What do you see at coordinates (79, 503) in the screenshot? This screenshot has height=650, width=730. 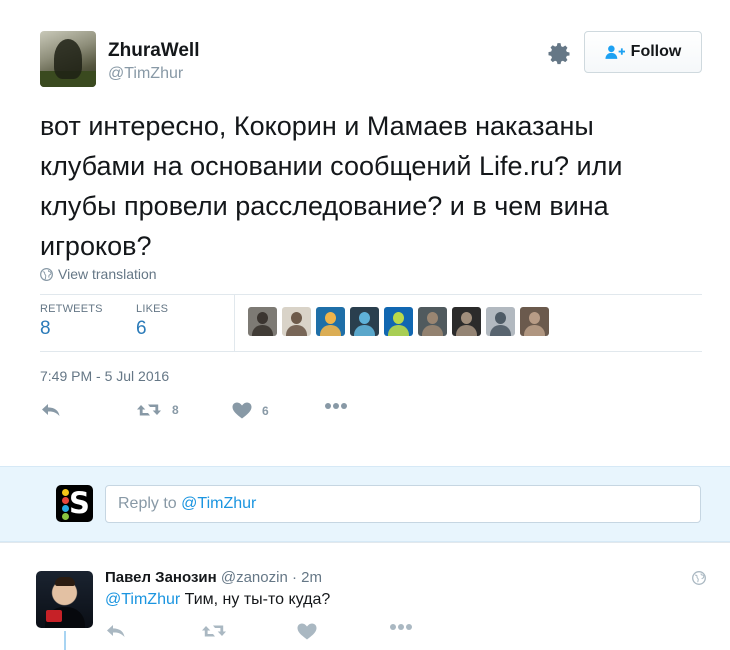 I see `logo-letter: S` at bounding box center [79, 503].